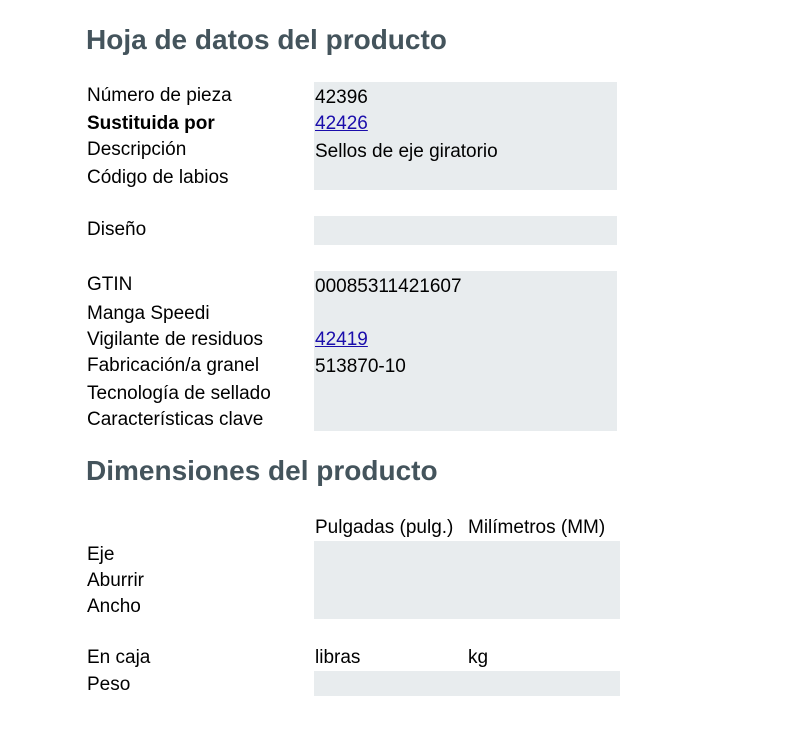 The image size is (794, 737). What do you see at coordinates (173, 365) in the screenshot?
I see `bulk-label: Fabricación/a granel` at bounding box center [173, 365].